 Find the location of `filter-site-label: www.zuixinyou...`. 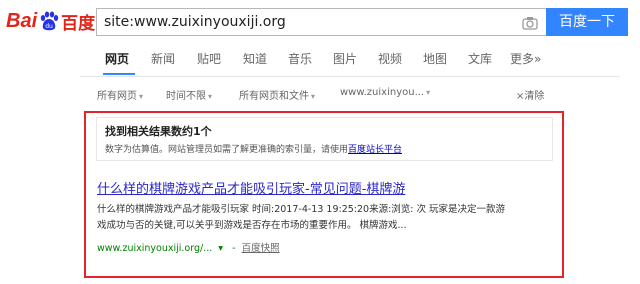

filter-site-label: www.zuixinyou... is located at coordinates (382, 92).